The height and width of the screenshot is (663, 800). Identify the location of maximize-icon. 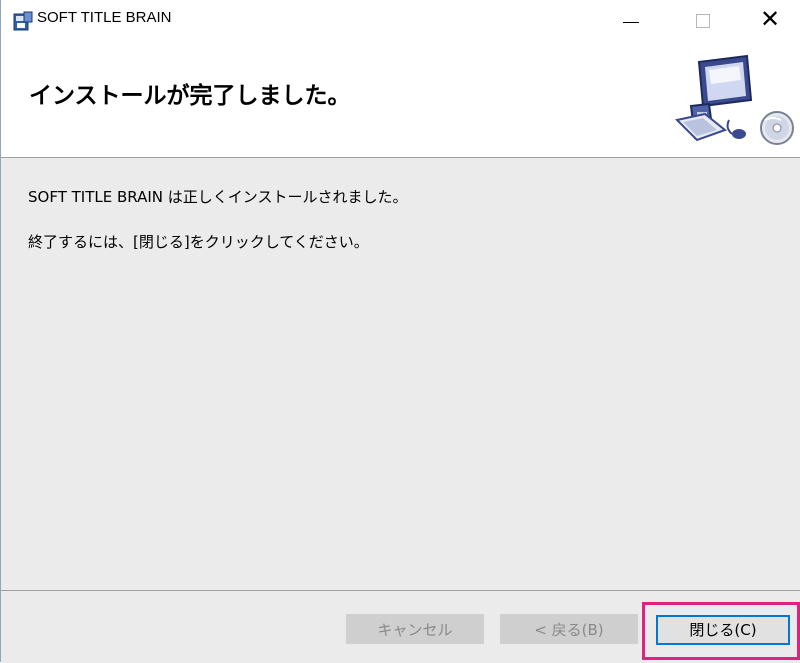
(703, 21).